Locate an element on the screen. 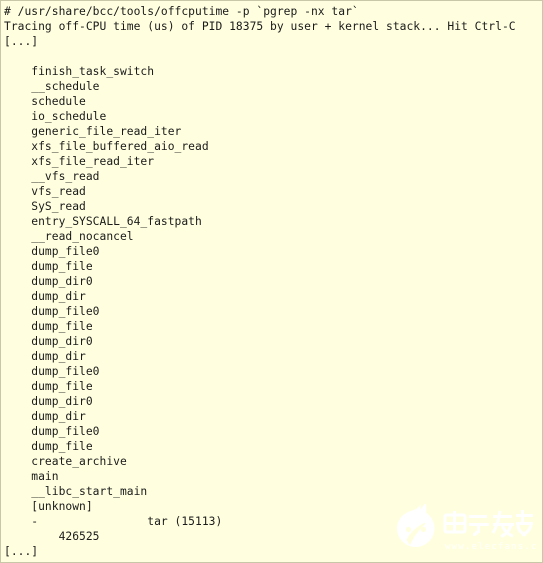 Image resolution: width=543 pixels, height=563 pixels. terminal-line: __read_nocancel is located at coordinates (69, 236).